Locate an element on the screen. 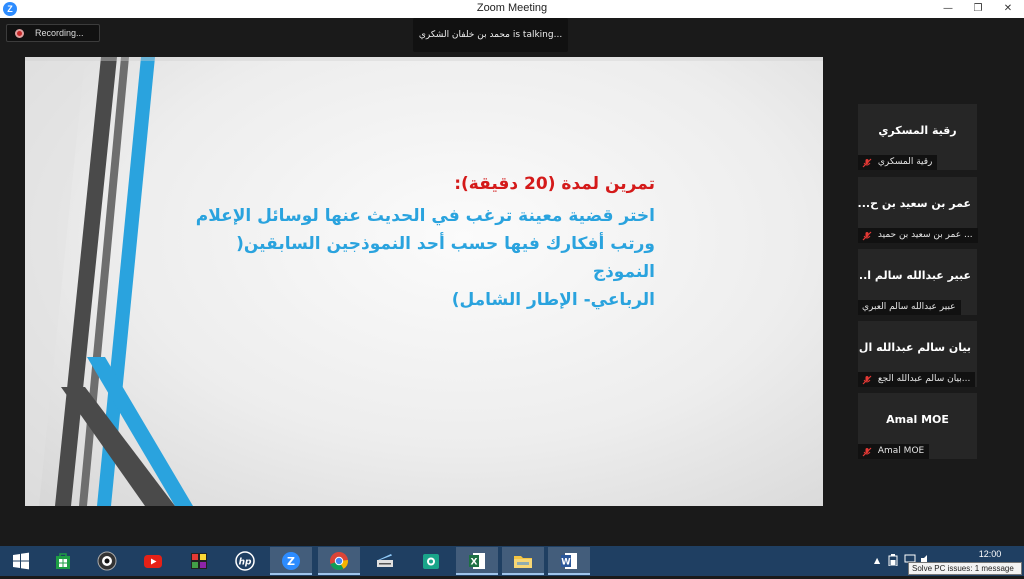 The image size is (1024, 579). camera-icon is located at coordinates (431, 561).